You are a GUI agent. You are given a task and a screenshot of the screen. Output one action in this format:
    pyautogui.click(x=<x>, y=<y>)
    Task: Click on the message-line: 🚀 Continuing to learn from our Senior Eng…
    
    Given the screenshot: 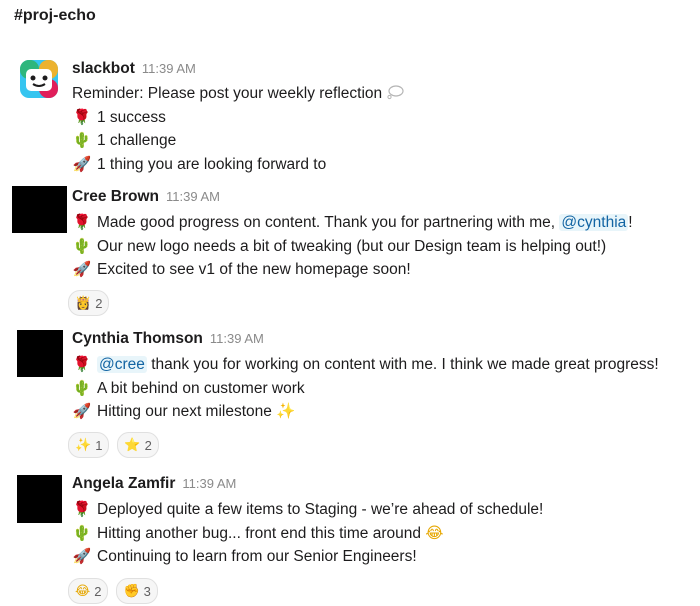 What is the action you would take?
    pyautogui.click(x=307, y=557)
    